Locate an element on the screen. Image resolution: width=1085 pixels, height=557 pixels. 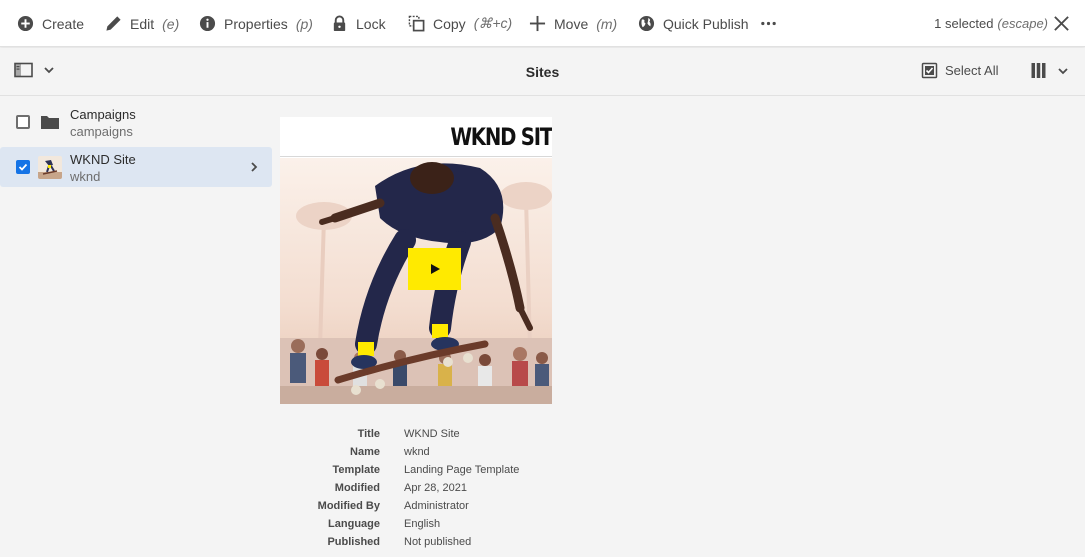
rail-toggle-button is located at coordinates (34, 70).